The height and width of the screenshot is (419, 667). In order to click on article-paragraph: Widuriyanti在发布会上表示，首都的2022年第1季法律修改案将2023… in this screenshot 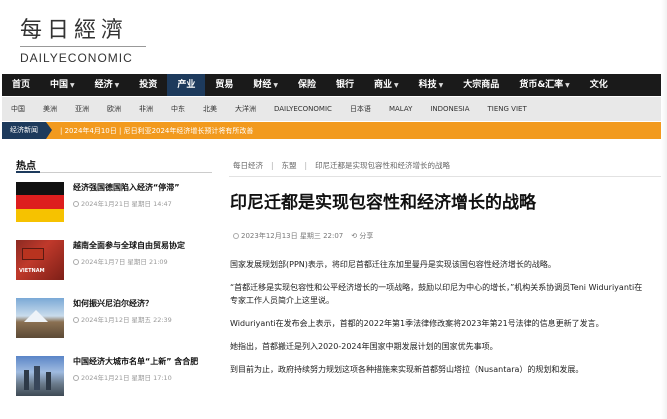, I will do `click(417, 323)`.